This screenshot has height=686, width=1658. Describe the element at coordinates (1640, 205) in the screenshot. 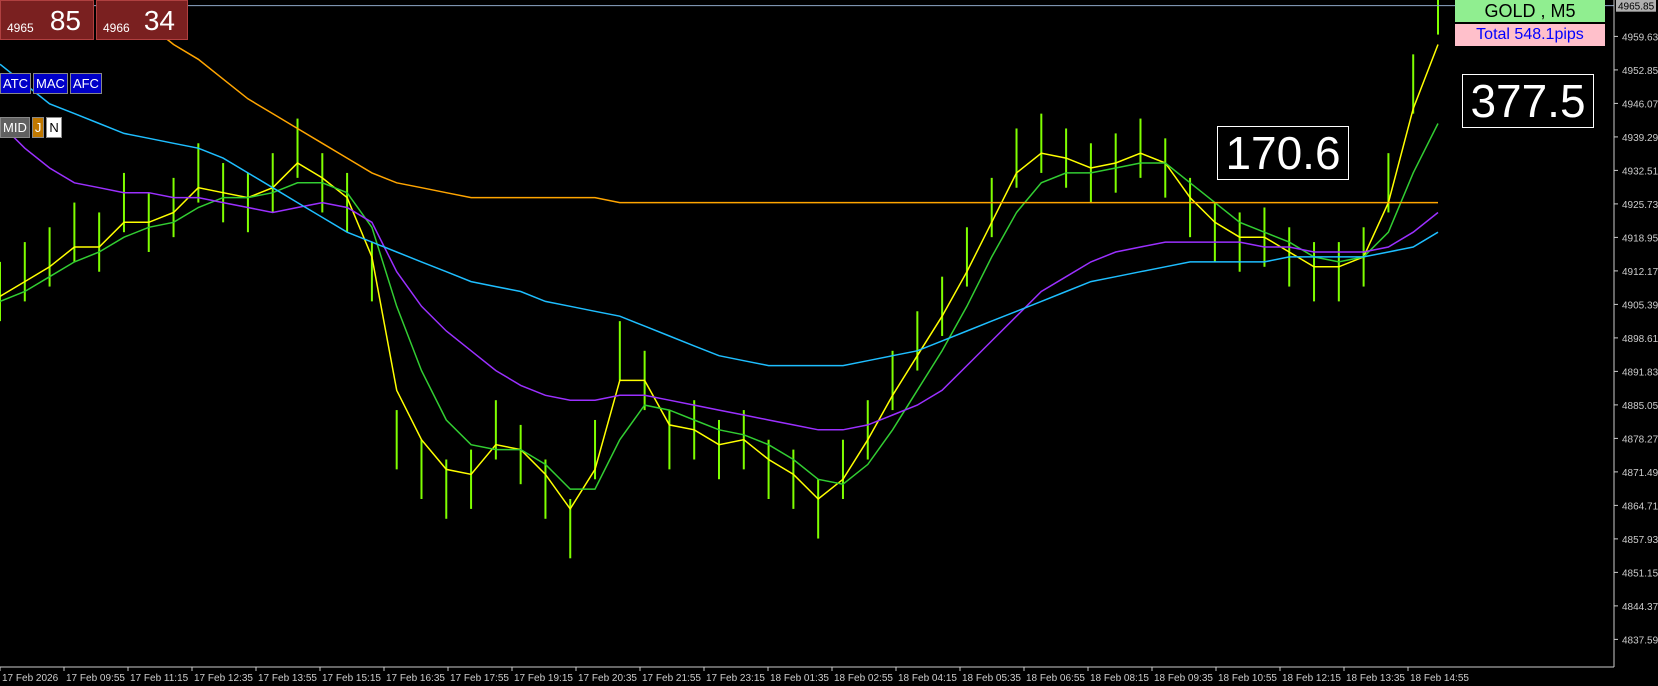

I see `y-tick-label: 4925.73` at that location.